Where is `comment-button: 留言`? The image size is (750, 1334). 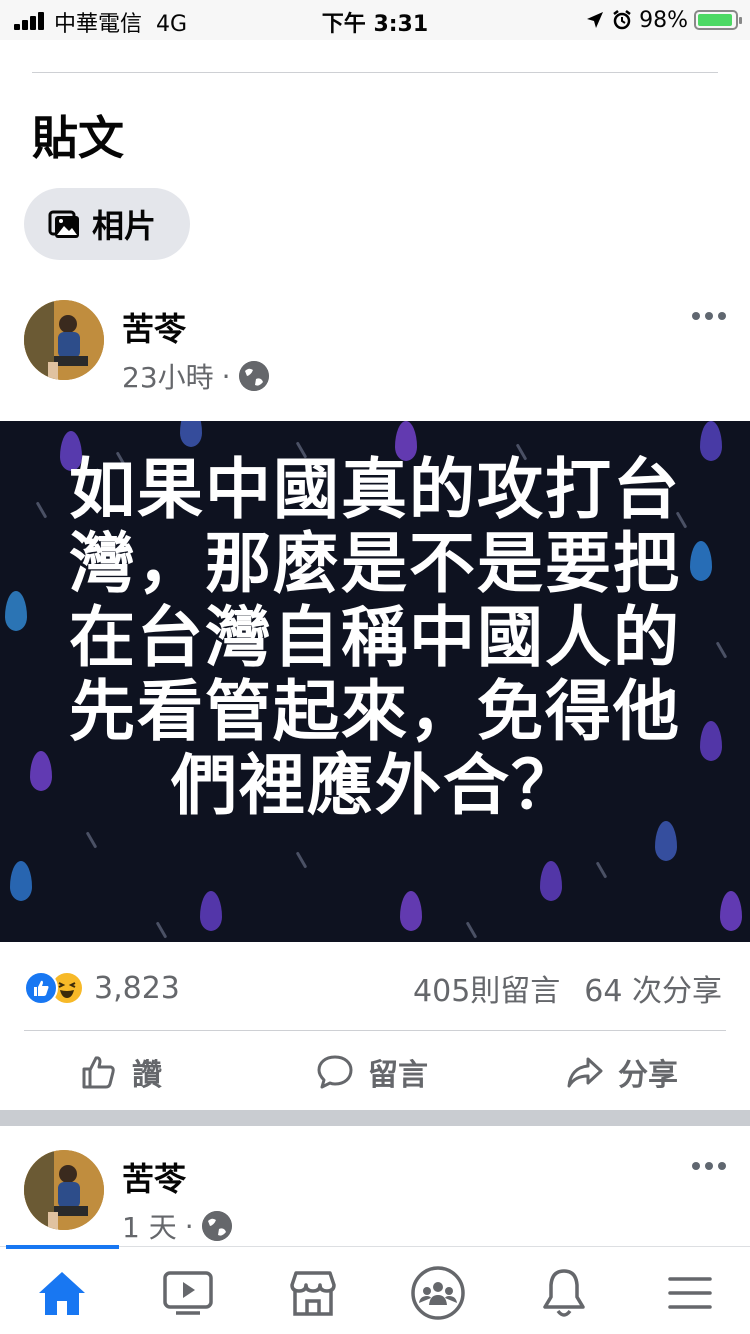
comment-button: 留言 is located at coordinates (372, 1072).